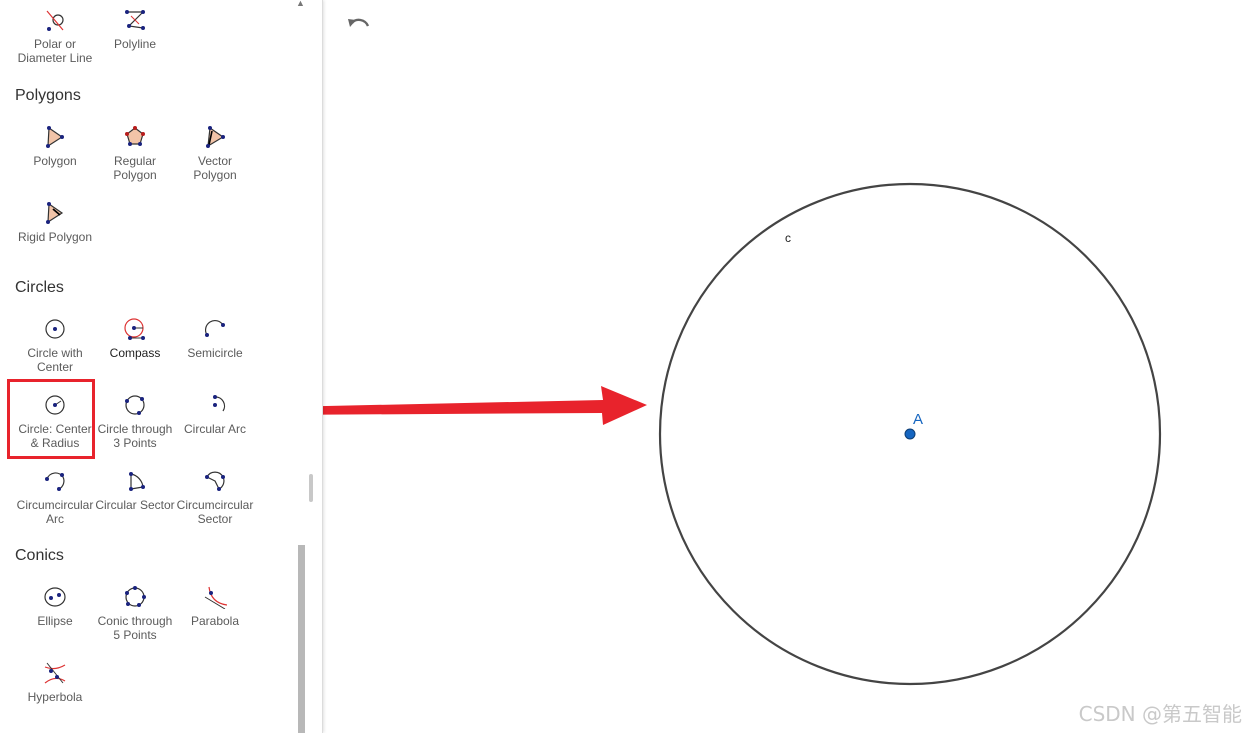 The image size is (1248, 733). I want to click on tool-label: Ellipse, so click(55, 621).